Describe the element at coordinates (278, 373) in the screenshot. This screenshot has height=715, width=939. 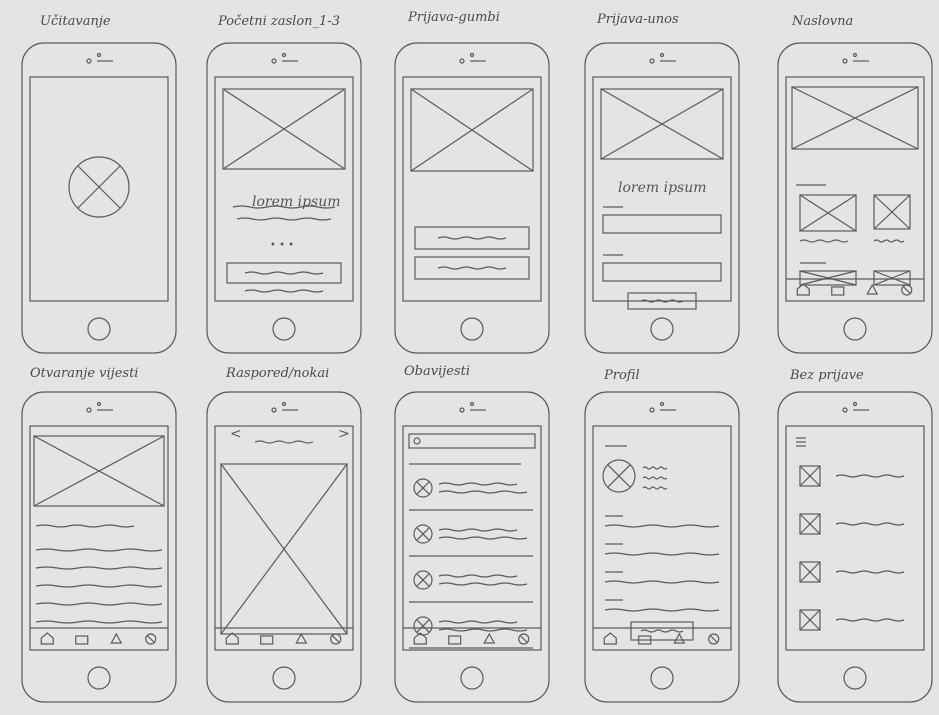
I see `screen-title-schedule: Raspored/nokai` at that location.